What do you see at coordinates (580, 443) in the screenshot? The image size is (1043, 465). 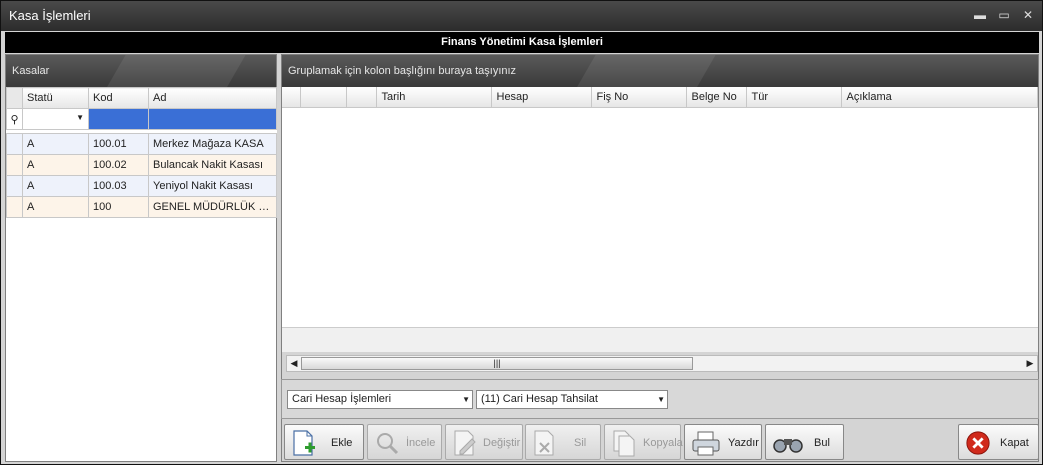 I see `delete-button-label: Sil` at bounding box center [580, 443].